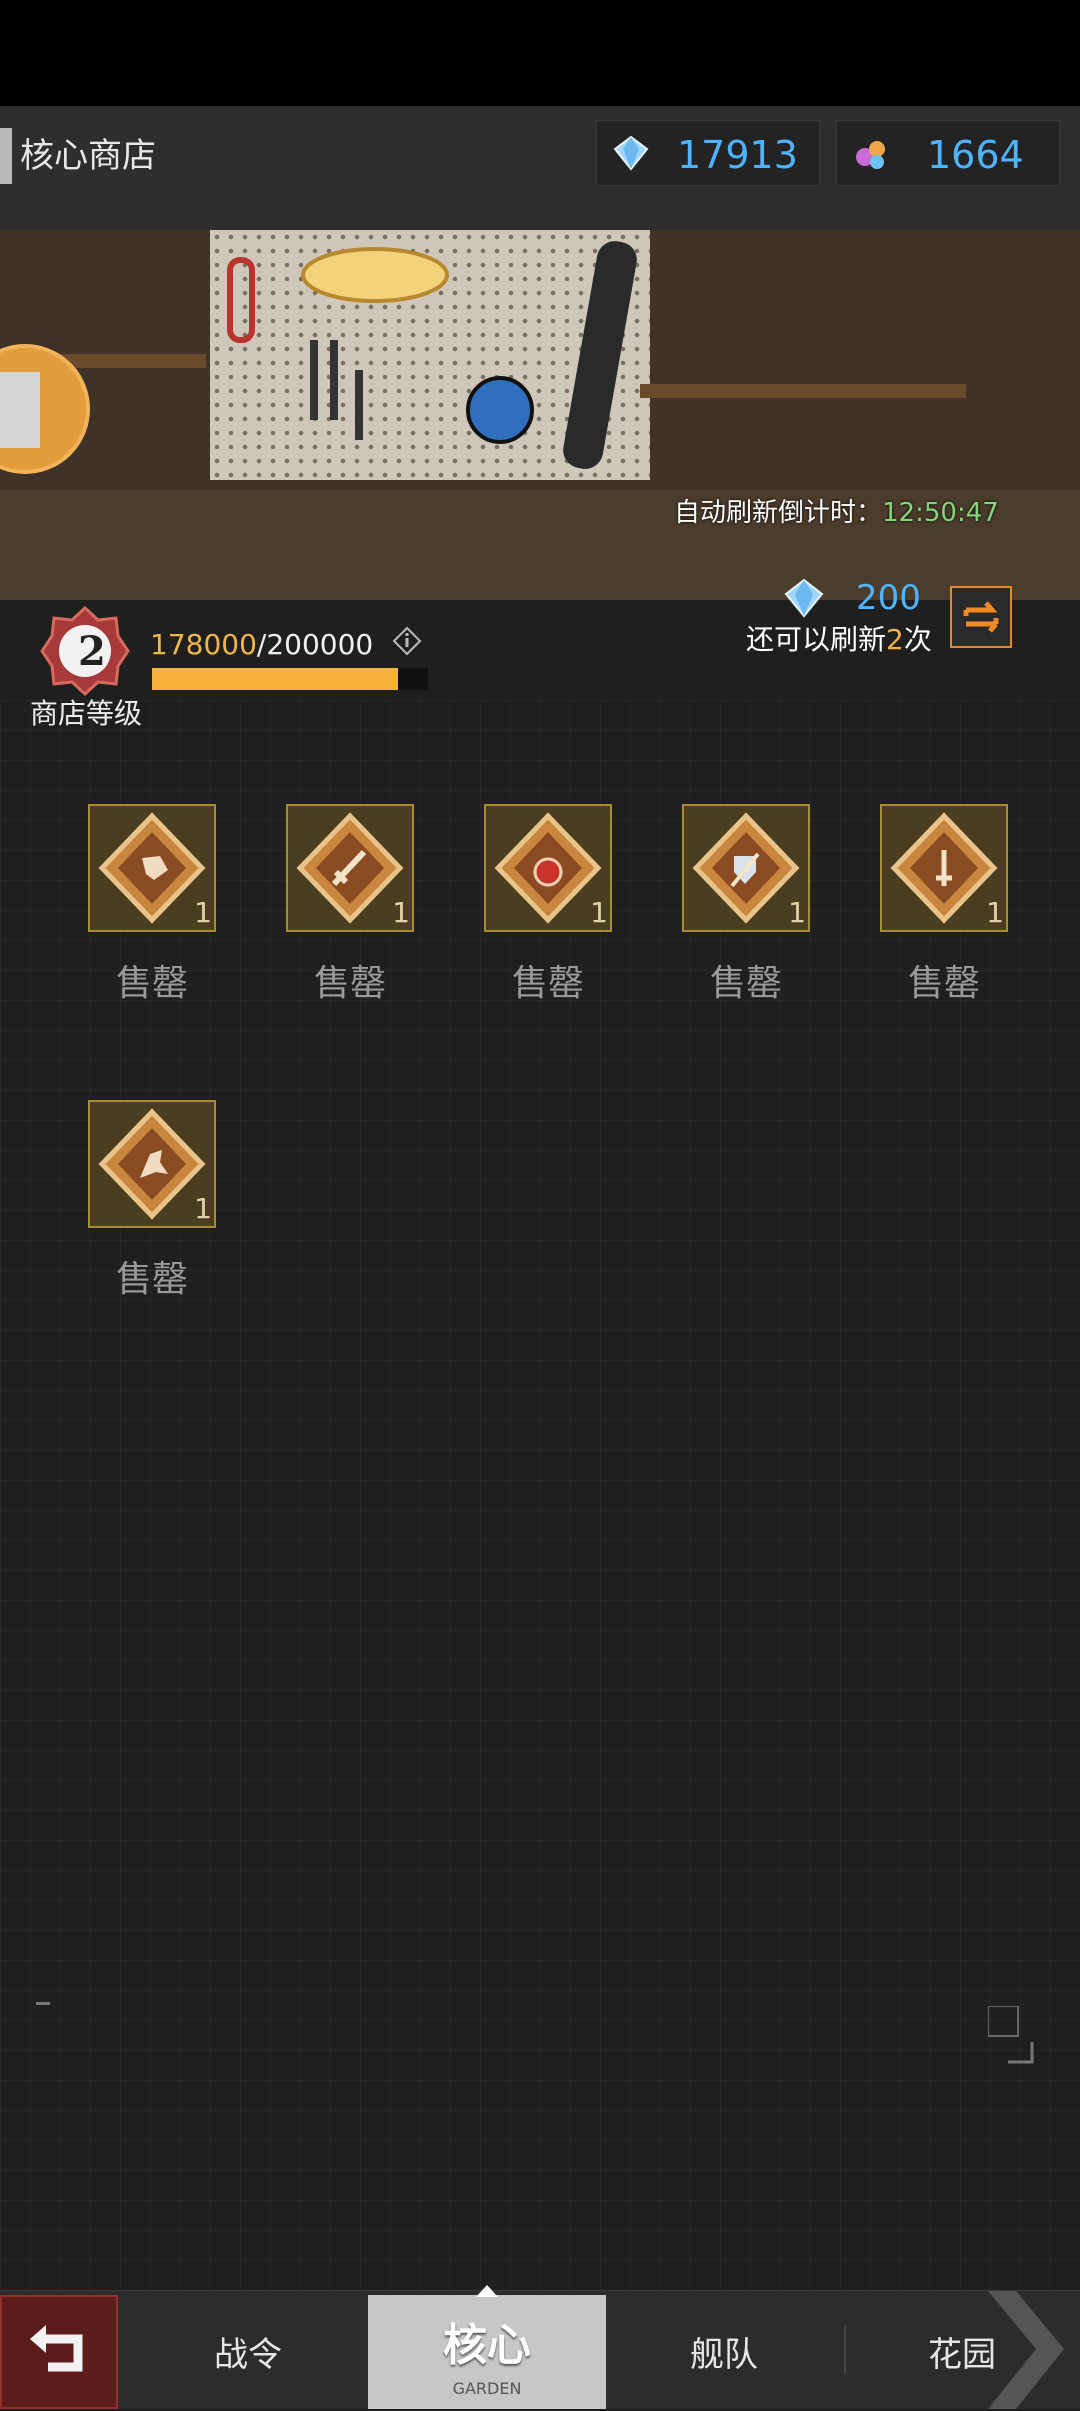  What do you see at coordinates (631, 153) in the screenshot?
I see `diamond-icon` at bounding box center [631, 153].